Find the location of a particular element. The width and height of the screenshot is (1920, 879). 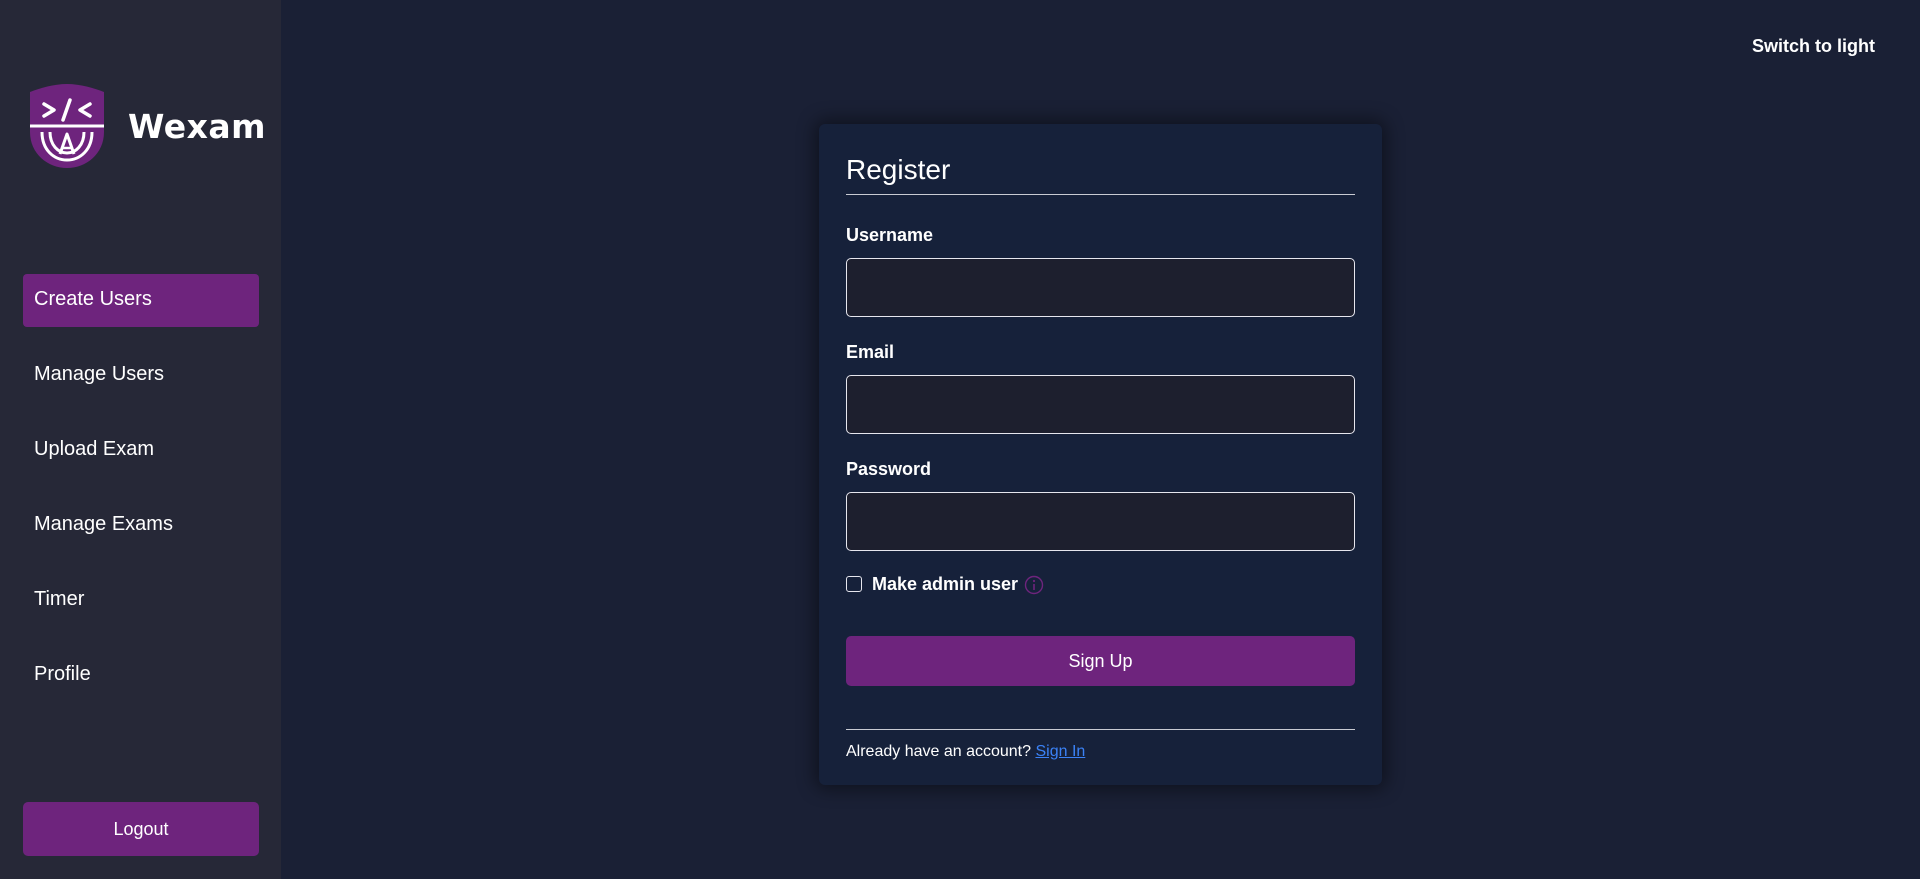

sidebar-item-upload-exam: Upload Exam is located at coordinates (141, 450).